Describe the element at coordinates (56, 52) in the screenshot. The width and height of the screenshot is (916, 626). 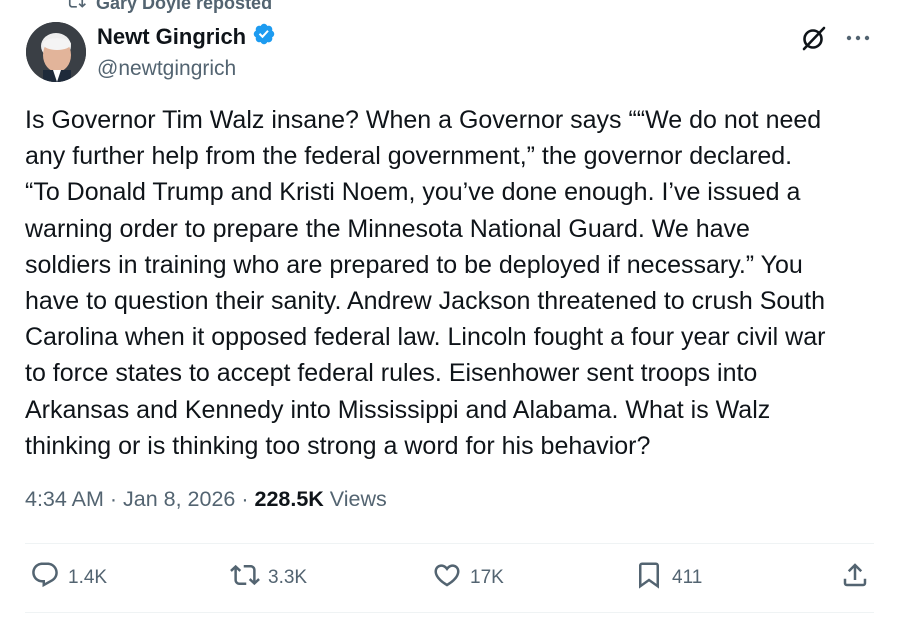
I see `avatar` at that location.